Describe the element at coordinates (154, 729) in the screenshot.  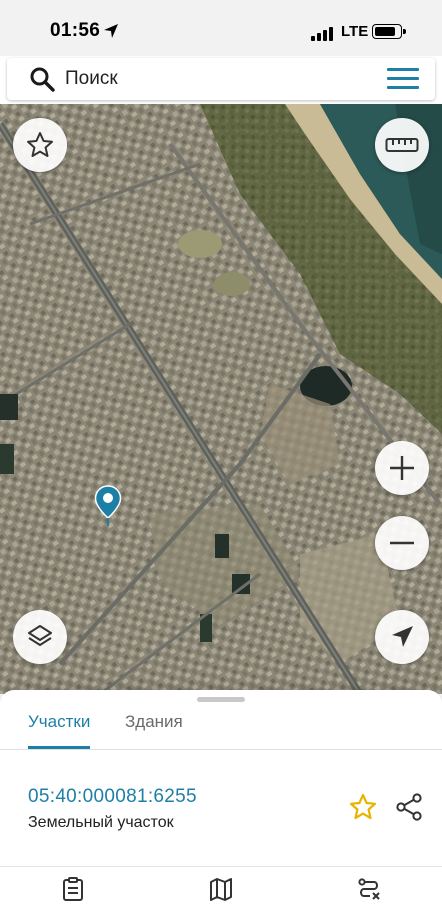
I see `tab-buildings: Здания` at that location.